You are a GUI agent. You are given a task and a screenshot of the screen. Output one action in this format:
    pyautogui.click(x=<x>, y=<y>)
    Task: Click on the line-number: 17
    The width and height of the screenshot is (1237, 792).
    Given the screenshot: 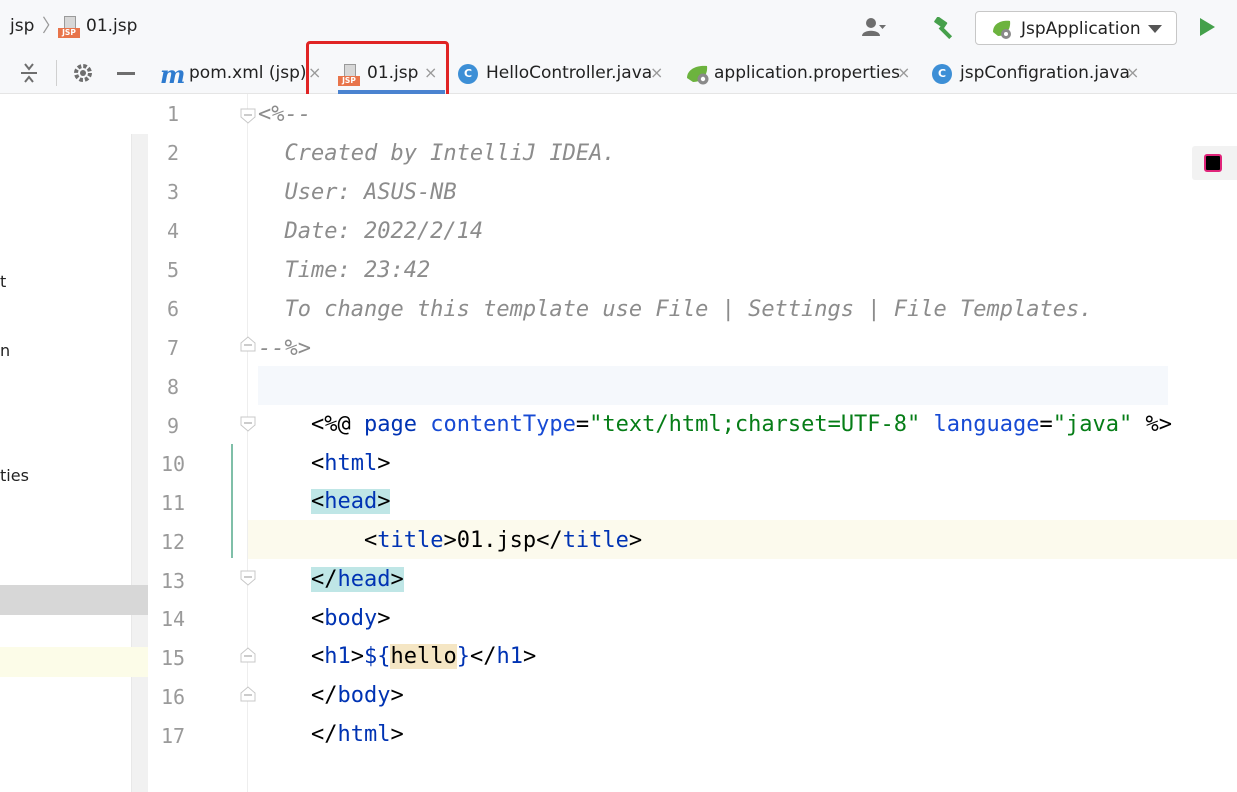 What is the action you would take?
    pyautogui.click(x=173, y=736)
    